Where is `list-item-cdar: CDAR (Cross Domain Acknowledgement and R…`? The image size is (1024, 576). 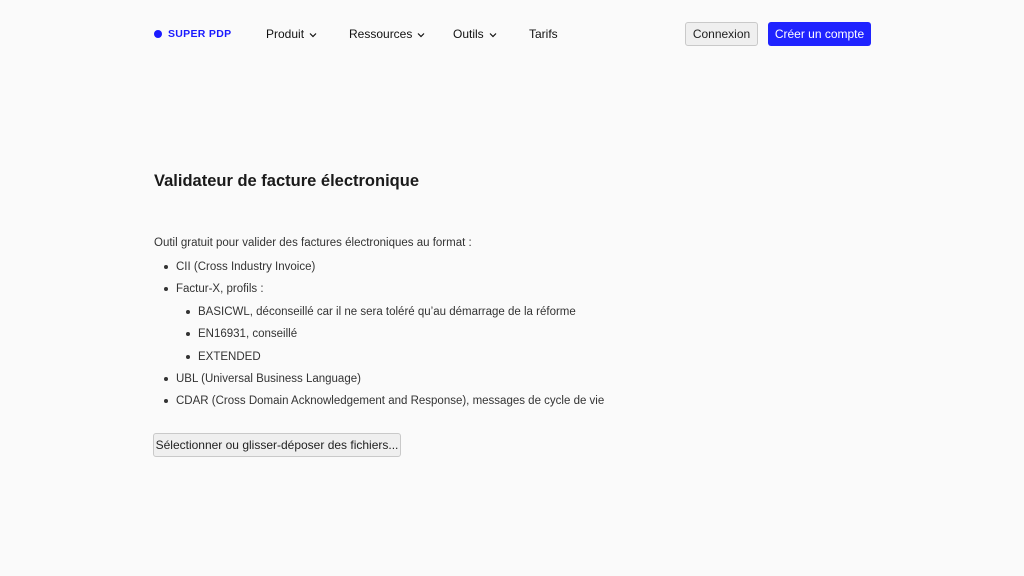 list-item-cdar: CDAR (Cross Domain Acknowledgement and R… is located at coordinates (383, 404).